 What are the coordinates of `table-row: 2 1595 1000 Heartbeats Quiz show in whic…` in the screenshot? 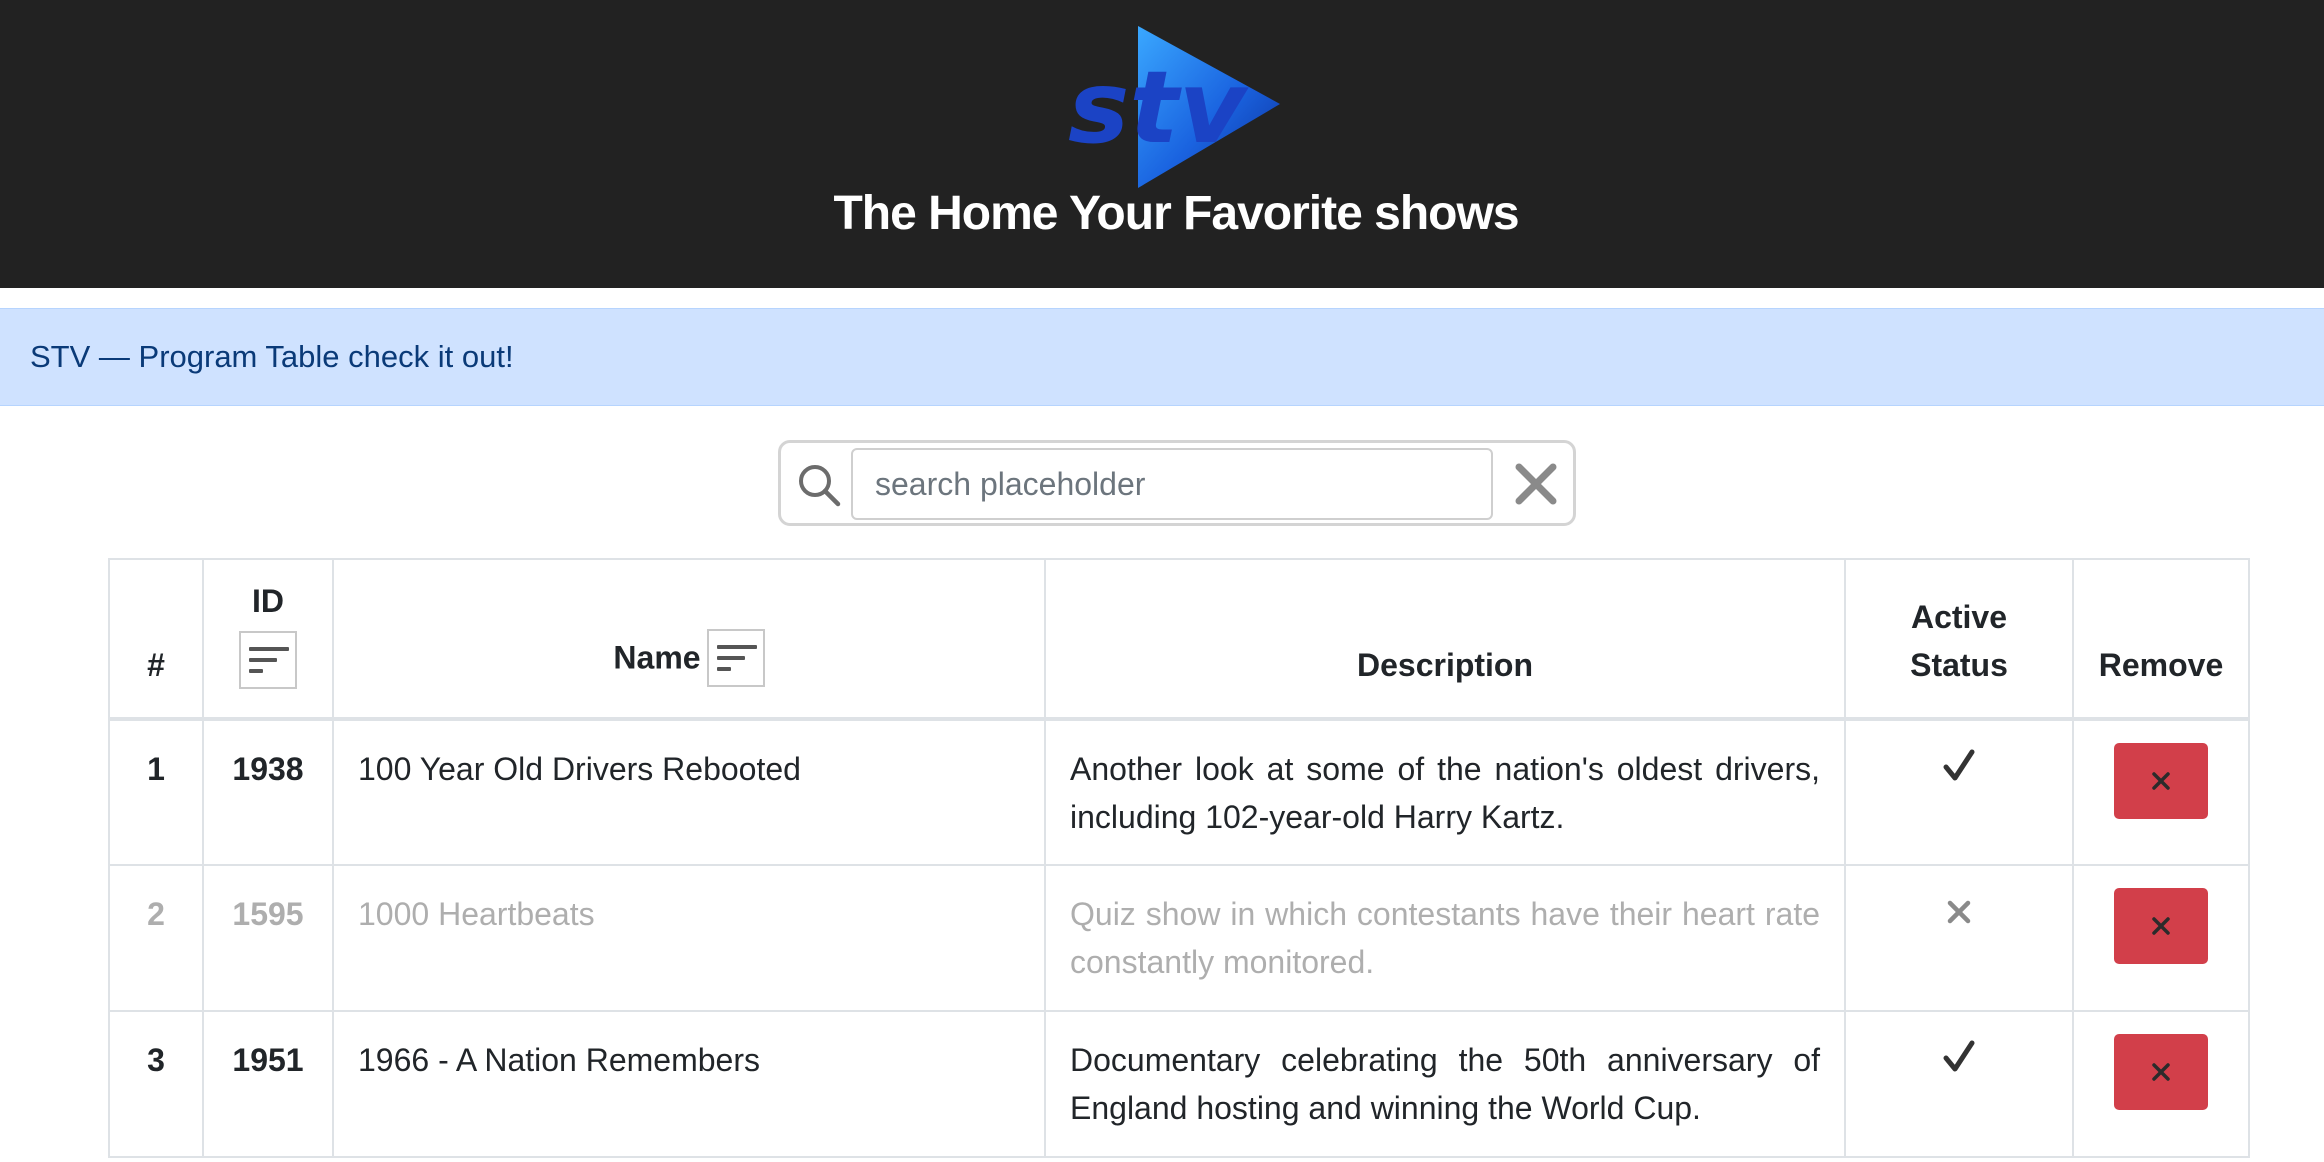 It's located at (1179, 938).